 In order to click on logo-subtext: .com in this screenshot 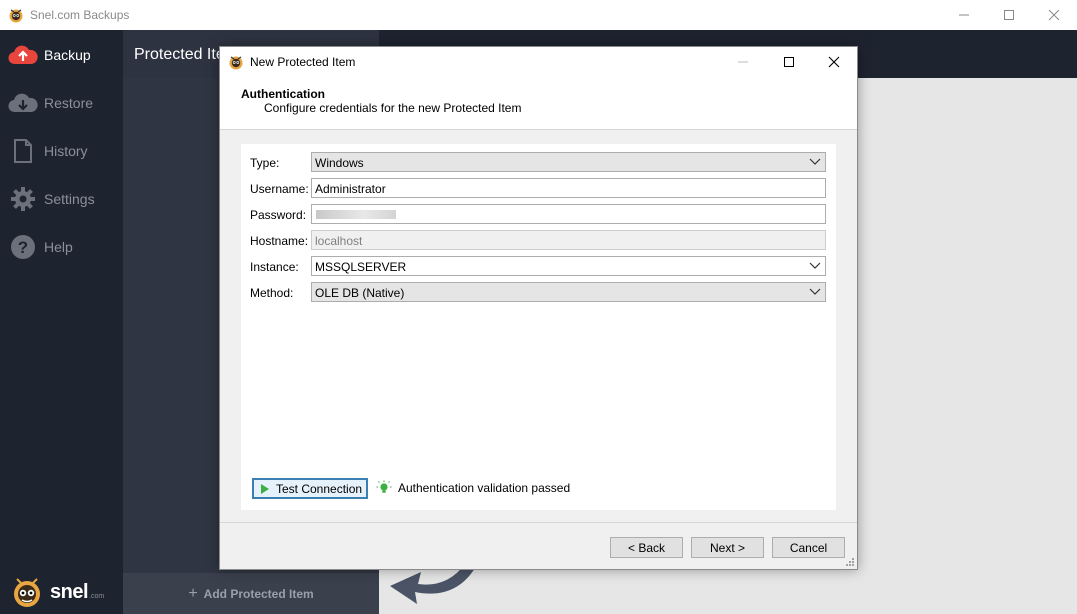, I will do `click(97, 596)`.